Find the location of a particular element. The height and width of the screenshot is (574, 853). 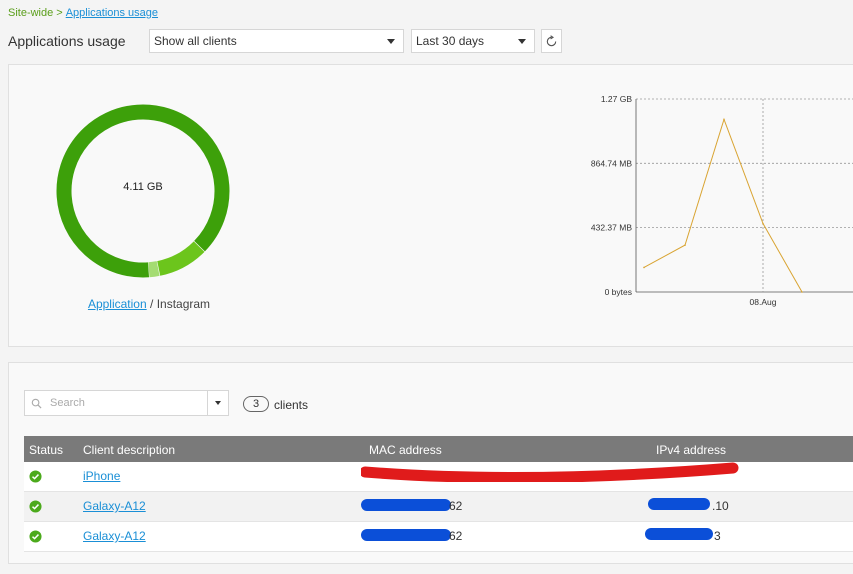

breadcrumb-root: Site-wide is located at coordinates (30, 13).